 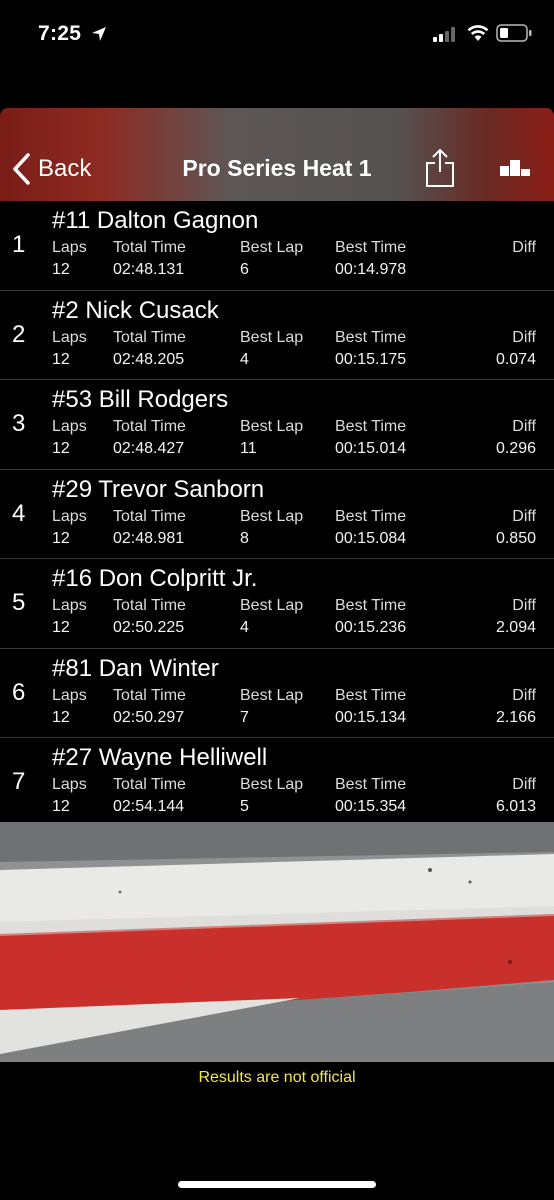 What do you see at coordinates (478, 33) in the screenshot?
I see `wifi-icon` at bounding box center [478, 33].